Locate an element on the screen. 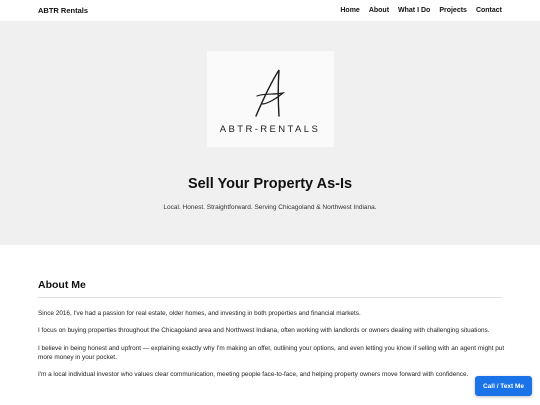 The width and height of the screenshot is (540, 405). about-heading: About Me is located at coordinates (270, 288).